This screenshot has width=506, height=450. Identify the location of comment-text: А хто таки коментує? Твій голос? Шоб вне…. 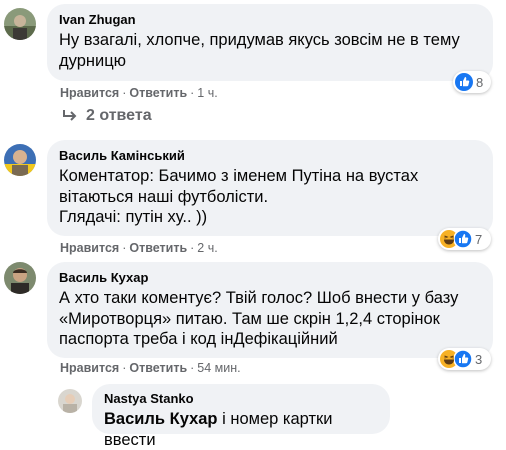
(259, 318).